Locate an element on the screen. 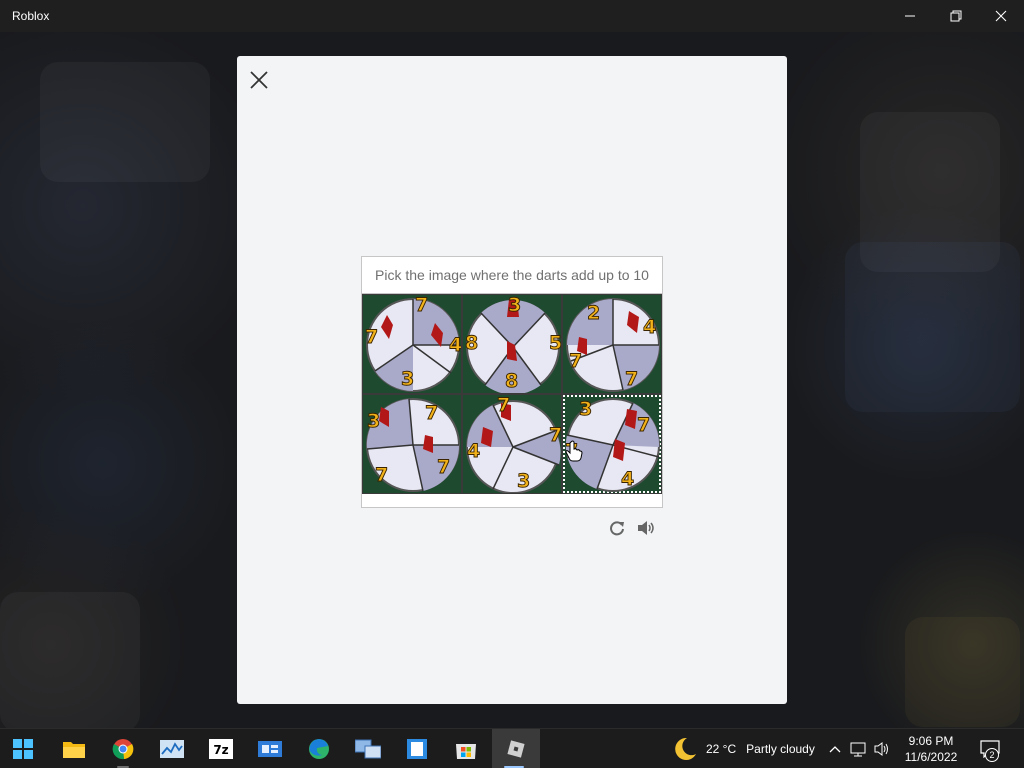 Image resolution: width=1024 pixels, height=768 pixels. notepad-icon is located at coordinates (417, 749).